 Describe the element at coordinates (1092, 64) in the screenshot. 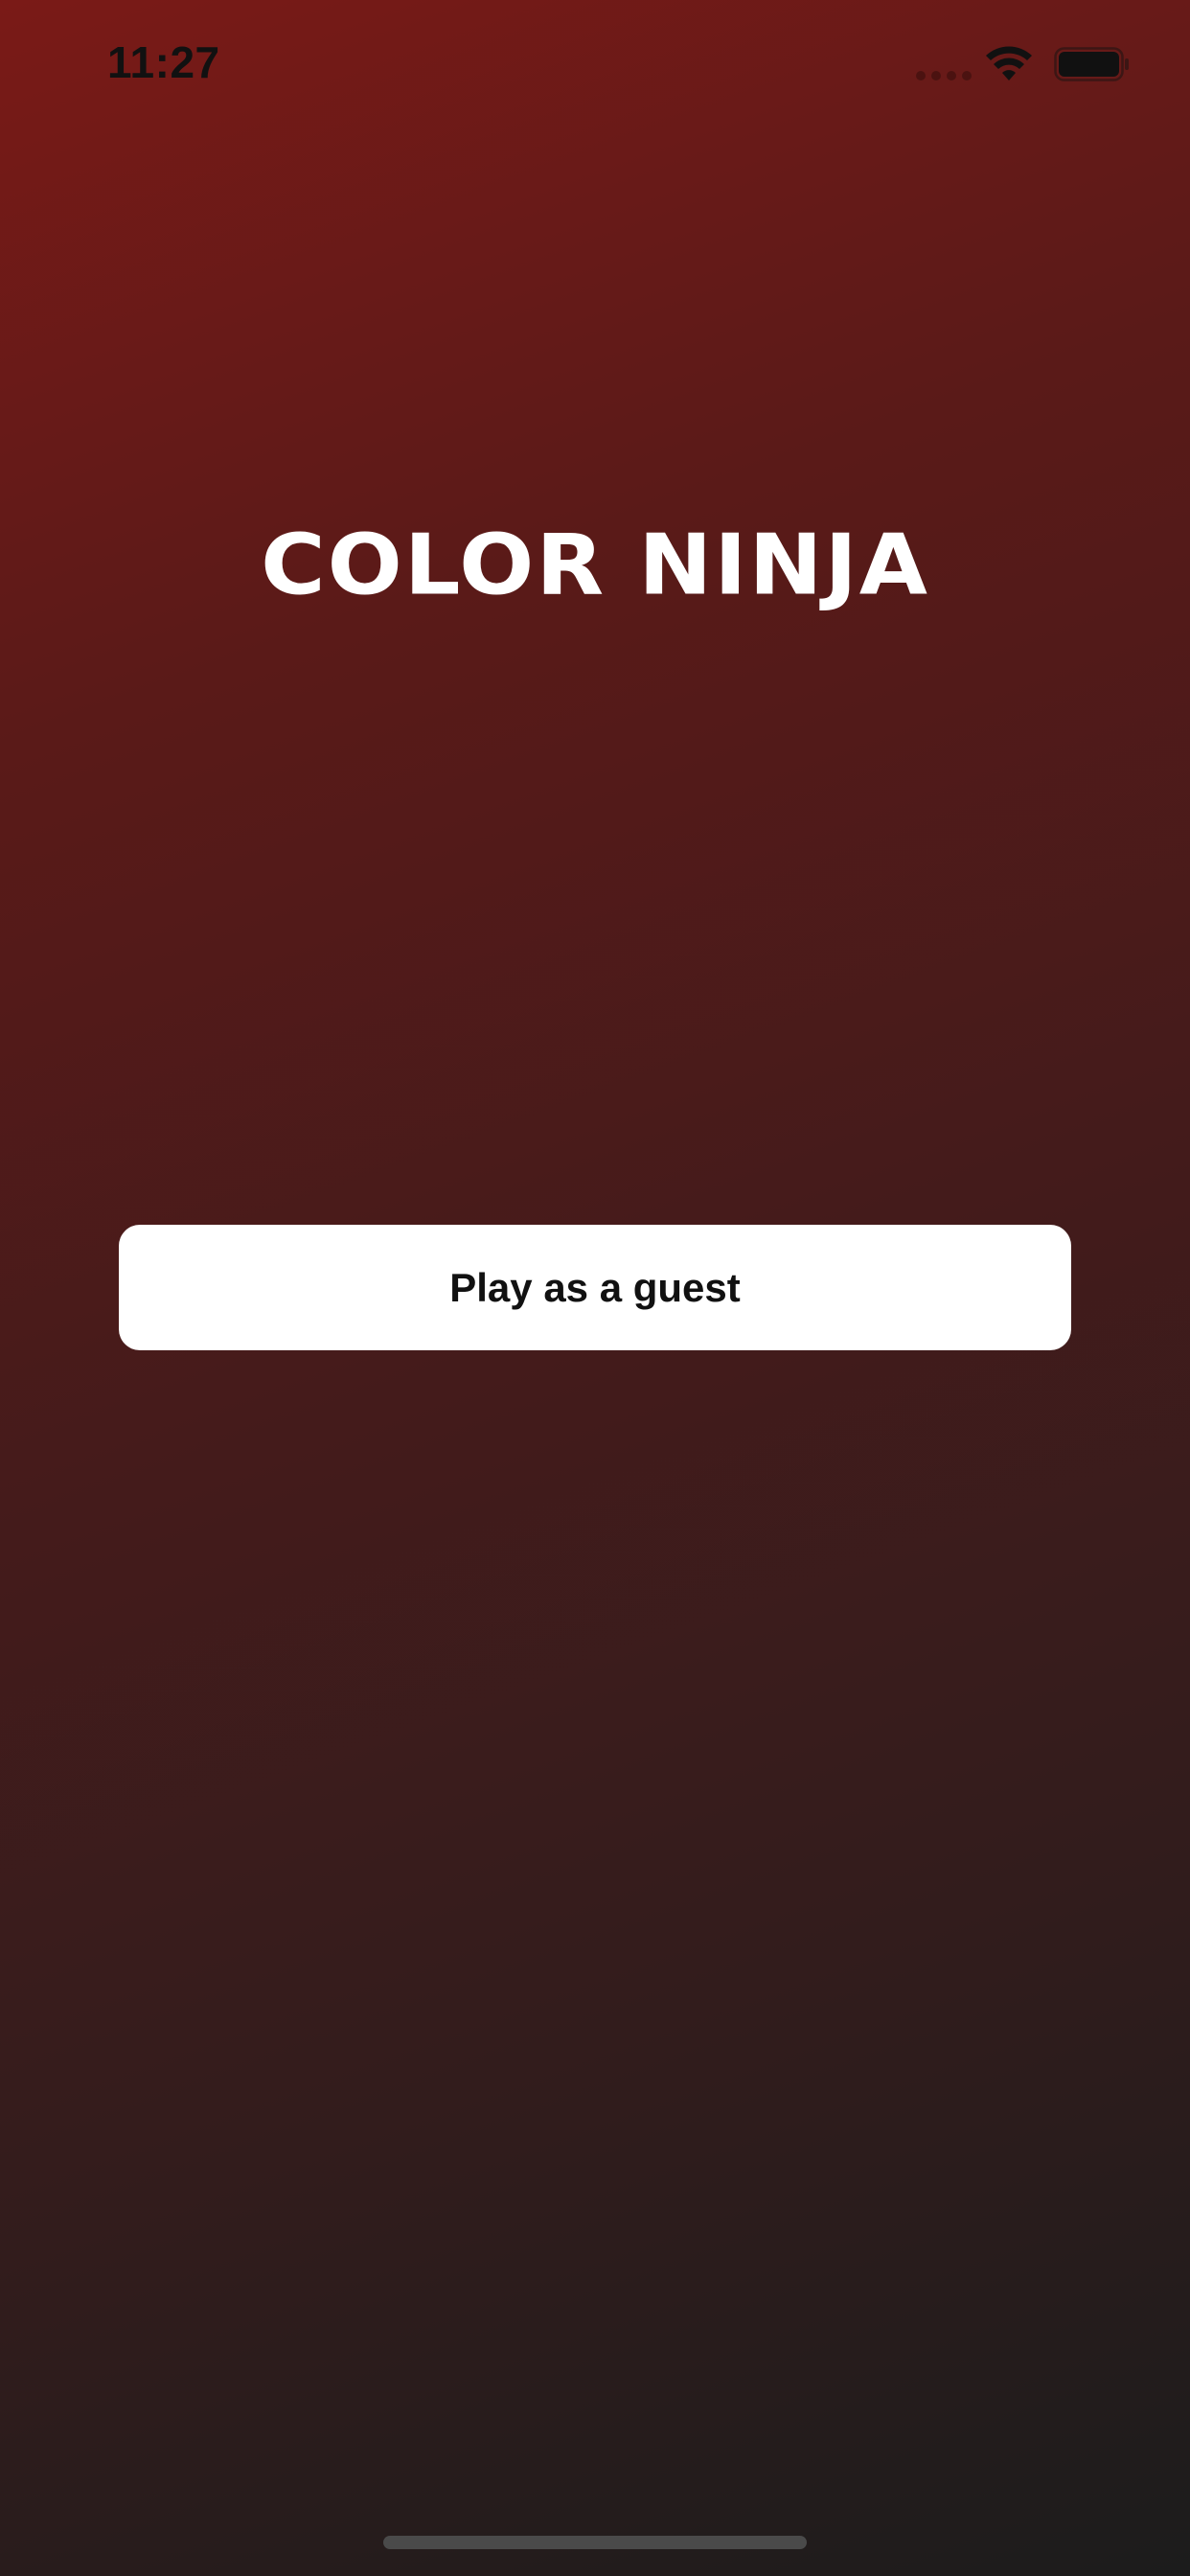

I see `battery-icon` at that location.